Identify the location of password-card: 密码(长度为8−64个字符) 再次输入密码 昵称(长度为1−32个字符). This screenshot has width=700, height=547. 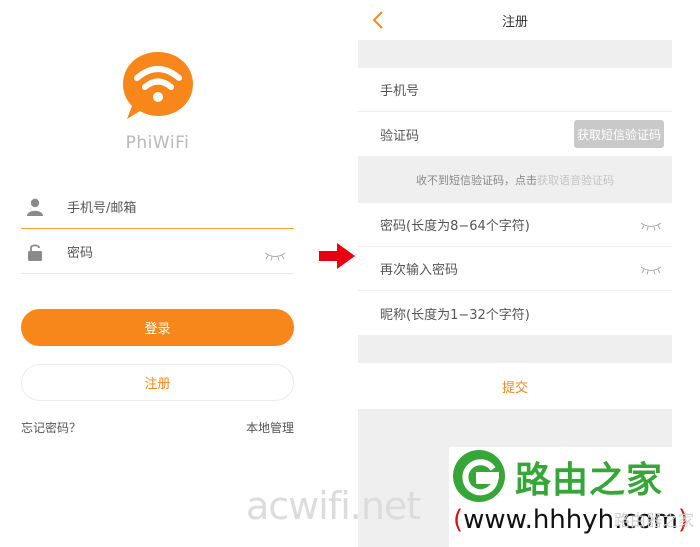
(515, 269).